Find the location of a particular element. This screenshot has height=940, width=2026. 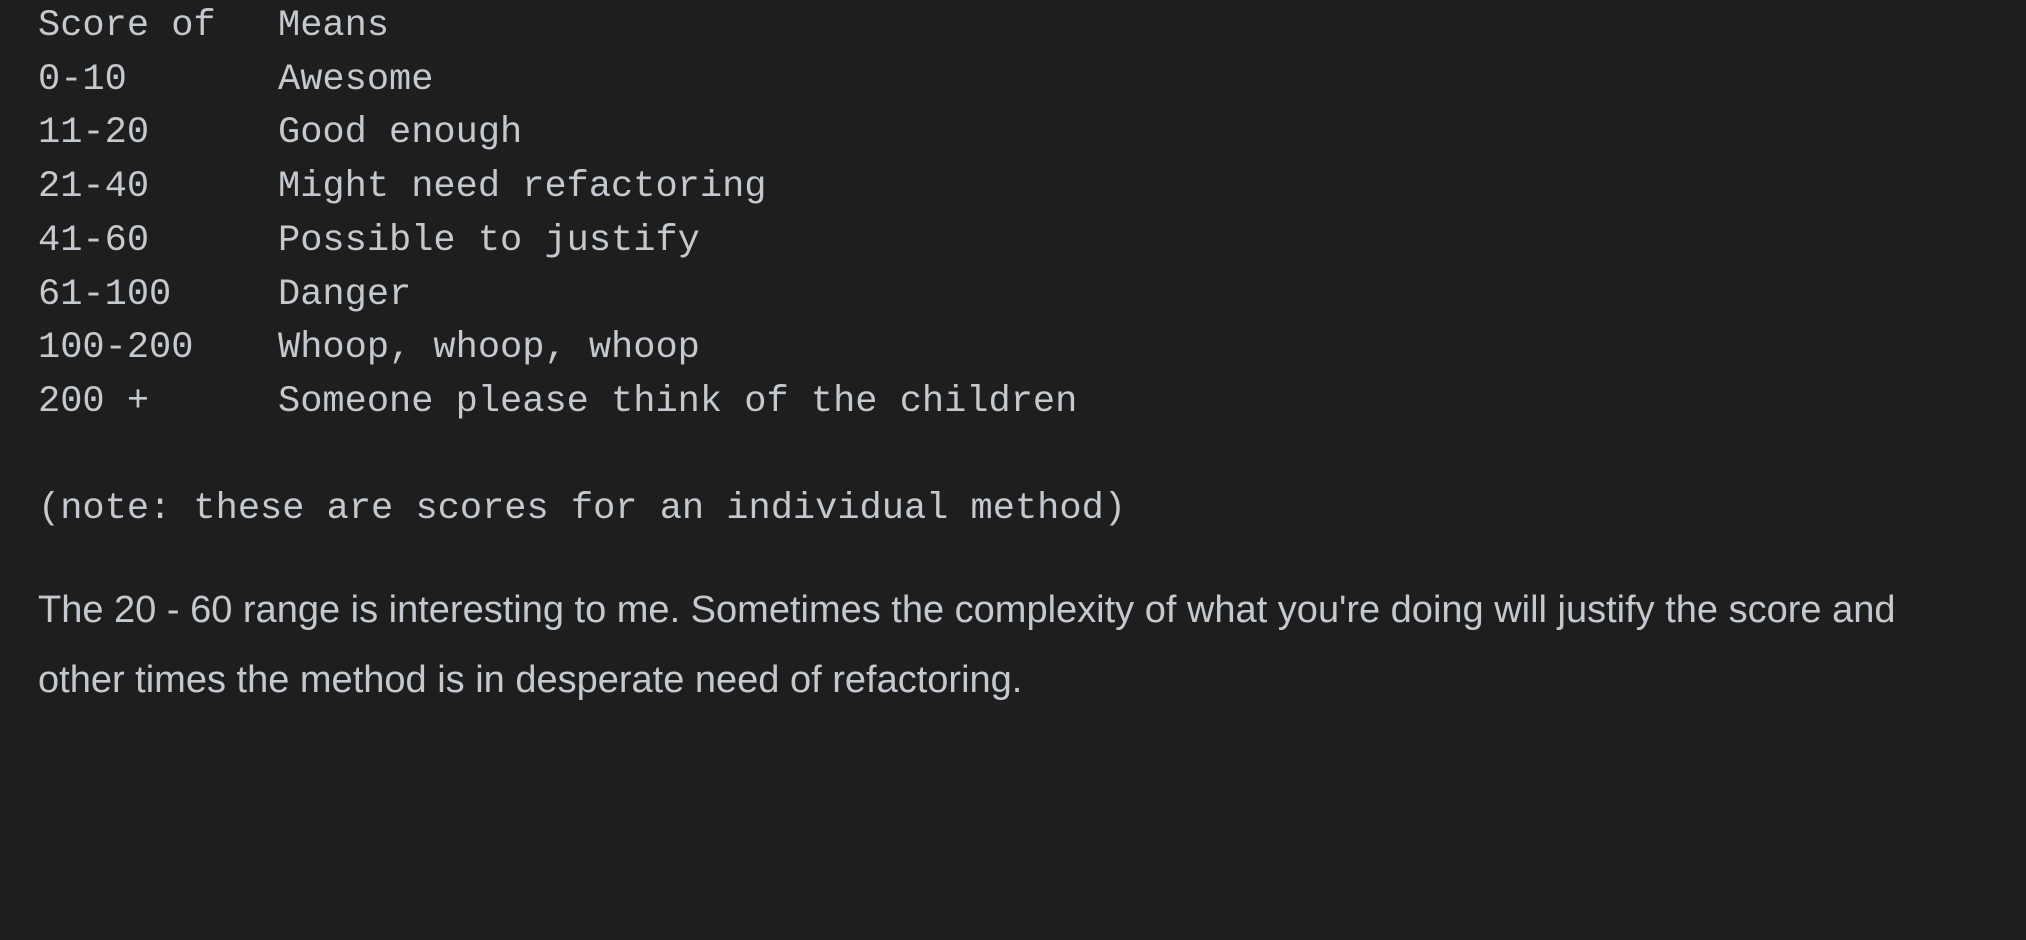

table-row: 11-20 Good enough is located at coordinates (1032, 134).